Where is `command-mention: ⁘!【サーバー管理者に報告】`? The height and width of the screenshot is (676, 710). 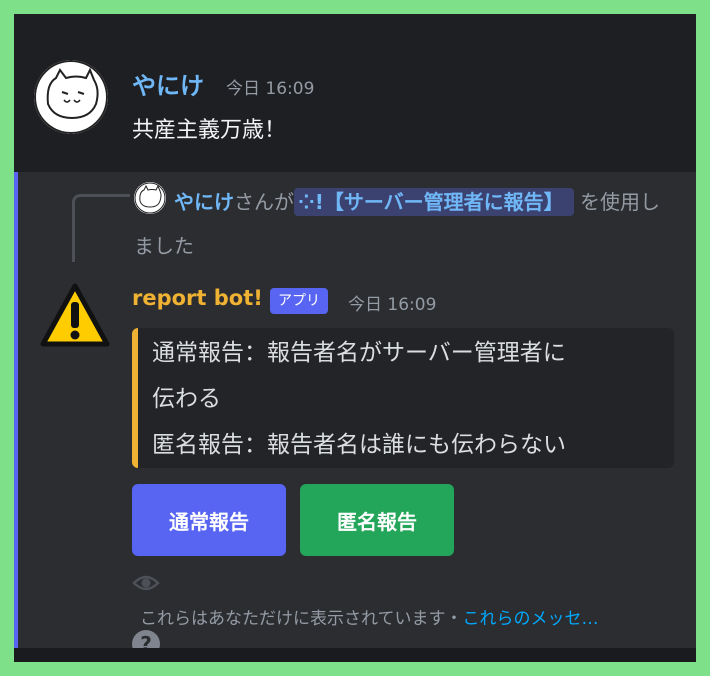
command-mention: ⁘!【サーバー管理者に報告】 is located at coordinates (434, 202).